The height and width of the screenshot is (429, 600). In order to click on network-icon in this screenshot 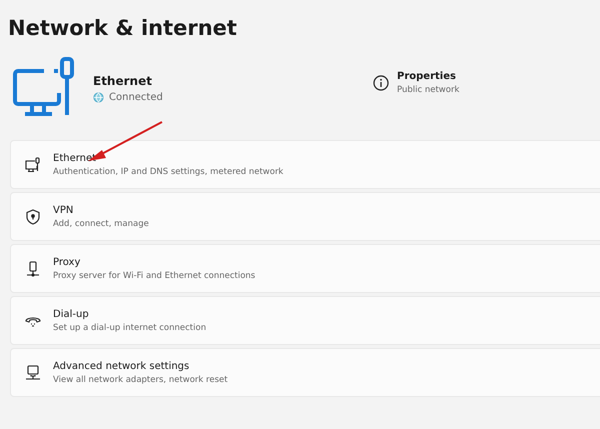, I will do `click(33, 373)`.